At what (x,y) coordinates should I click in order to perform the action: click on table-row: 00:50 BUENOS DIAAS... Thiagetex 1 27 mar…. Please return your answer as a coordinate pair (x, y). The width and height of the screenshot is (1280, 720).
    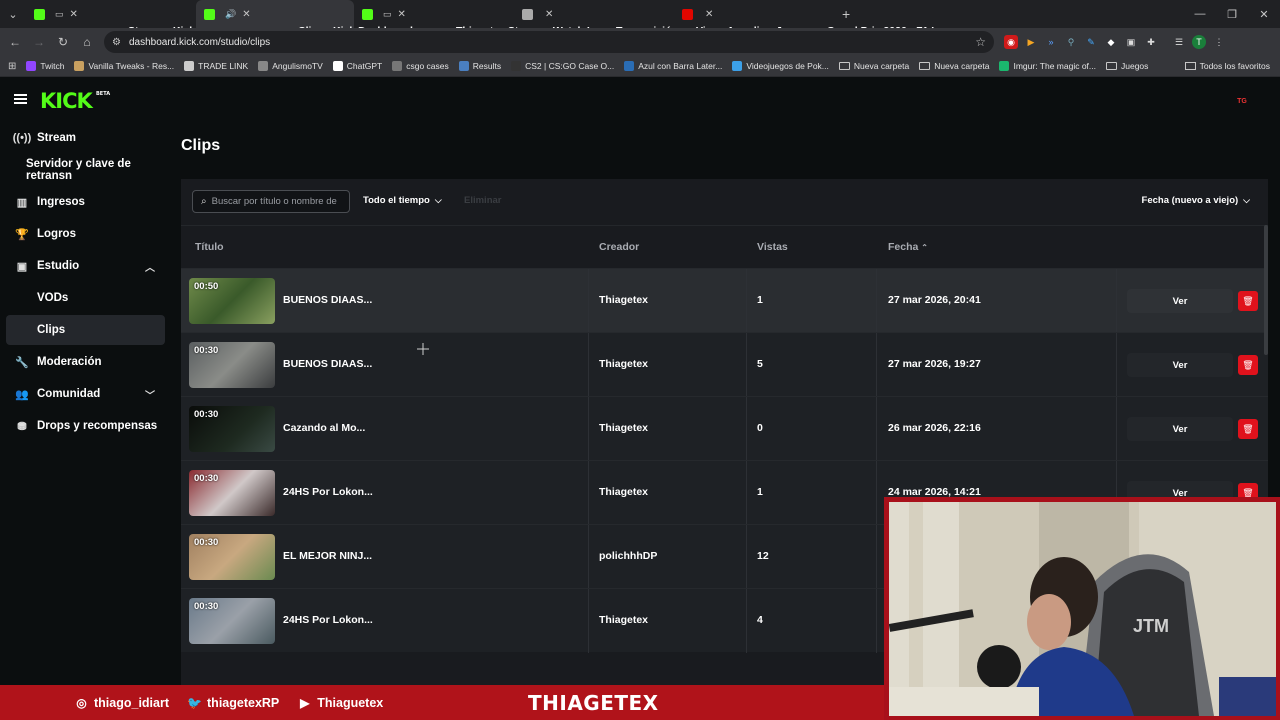
    Looking at the image, I should click on (724, 300).